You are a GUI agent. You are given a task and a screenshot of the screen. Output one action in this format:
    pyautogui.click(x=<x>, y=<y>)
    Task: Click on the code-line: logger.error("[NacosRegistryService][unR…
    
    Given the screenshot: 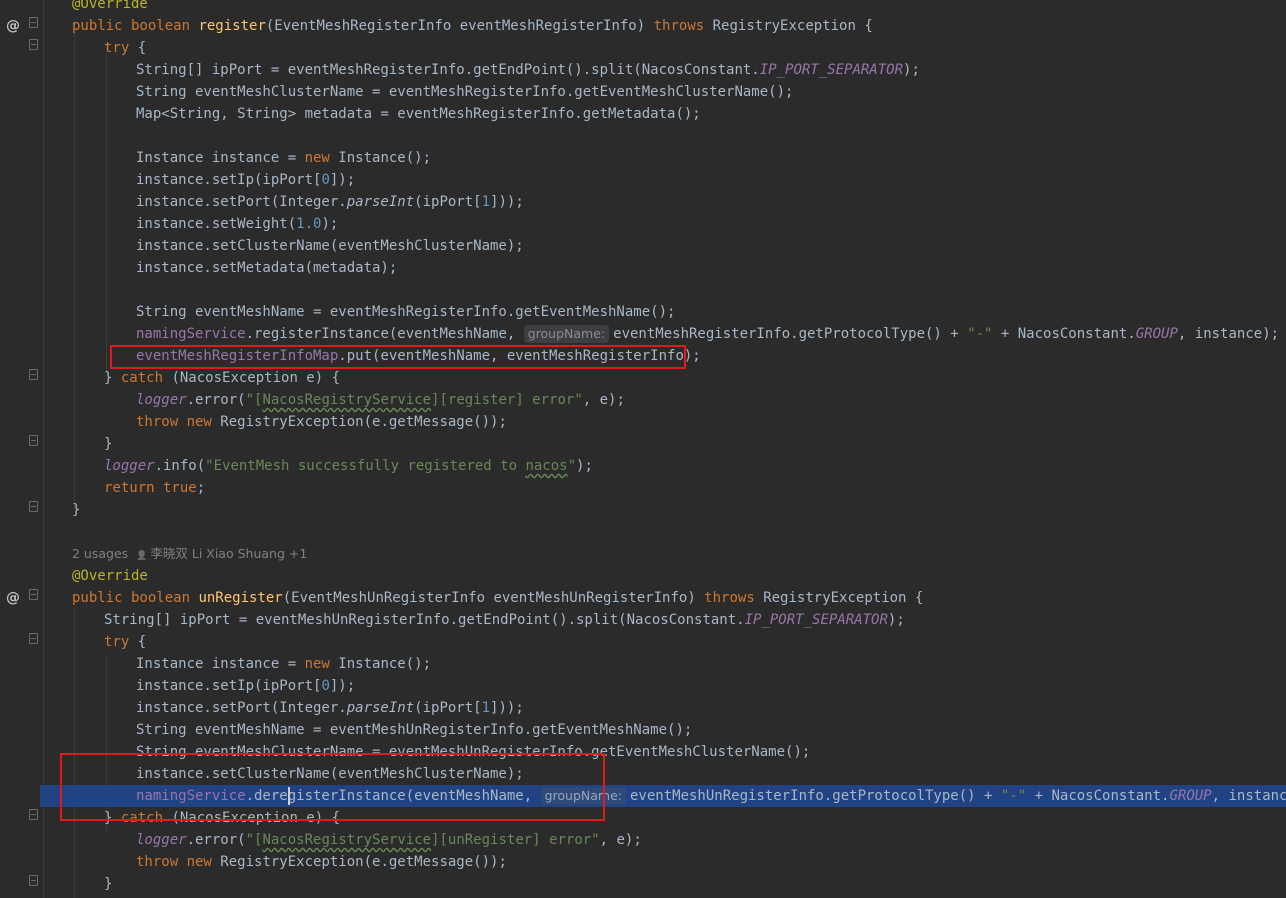 What is the action you would take?
    pyautogui.click(x=643, y=840)
    